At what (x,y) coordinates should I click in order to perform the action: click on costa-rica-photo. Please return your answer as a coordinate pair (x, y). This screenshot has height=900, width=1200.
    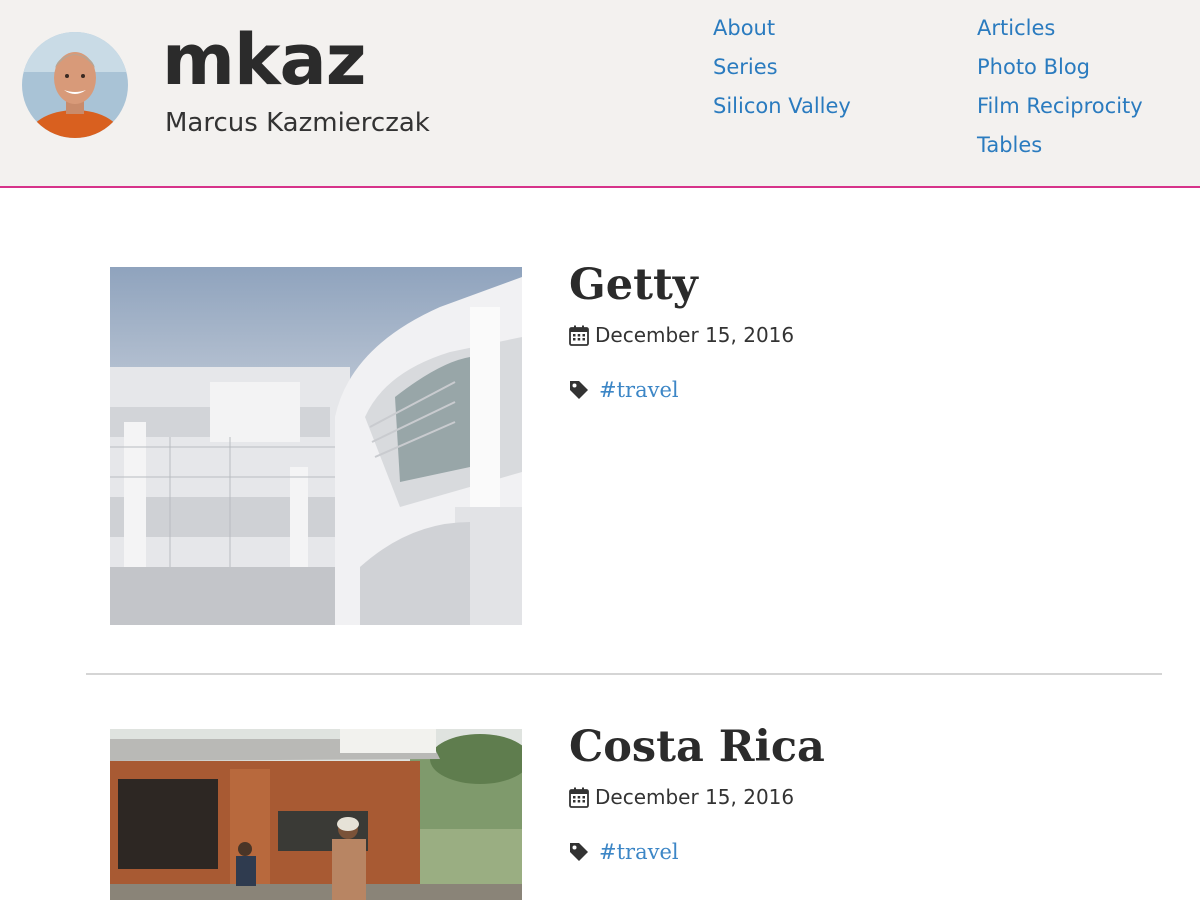
    Looking at the image, I should click on (316, 814).